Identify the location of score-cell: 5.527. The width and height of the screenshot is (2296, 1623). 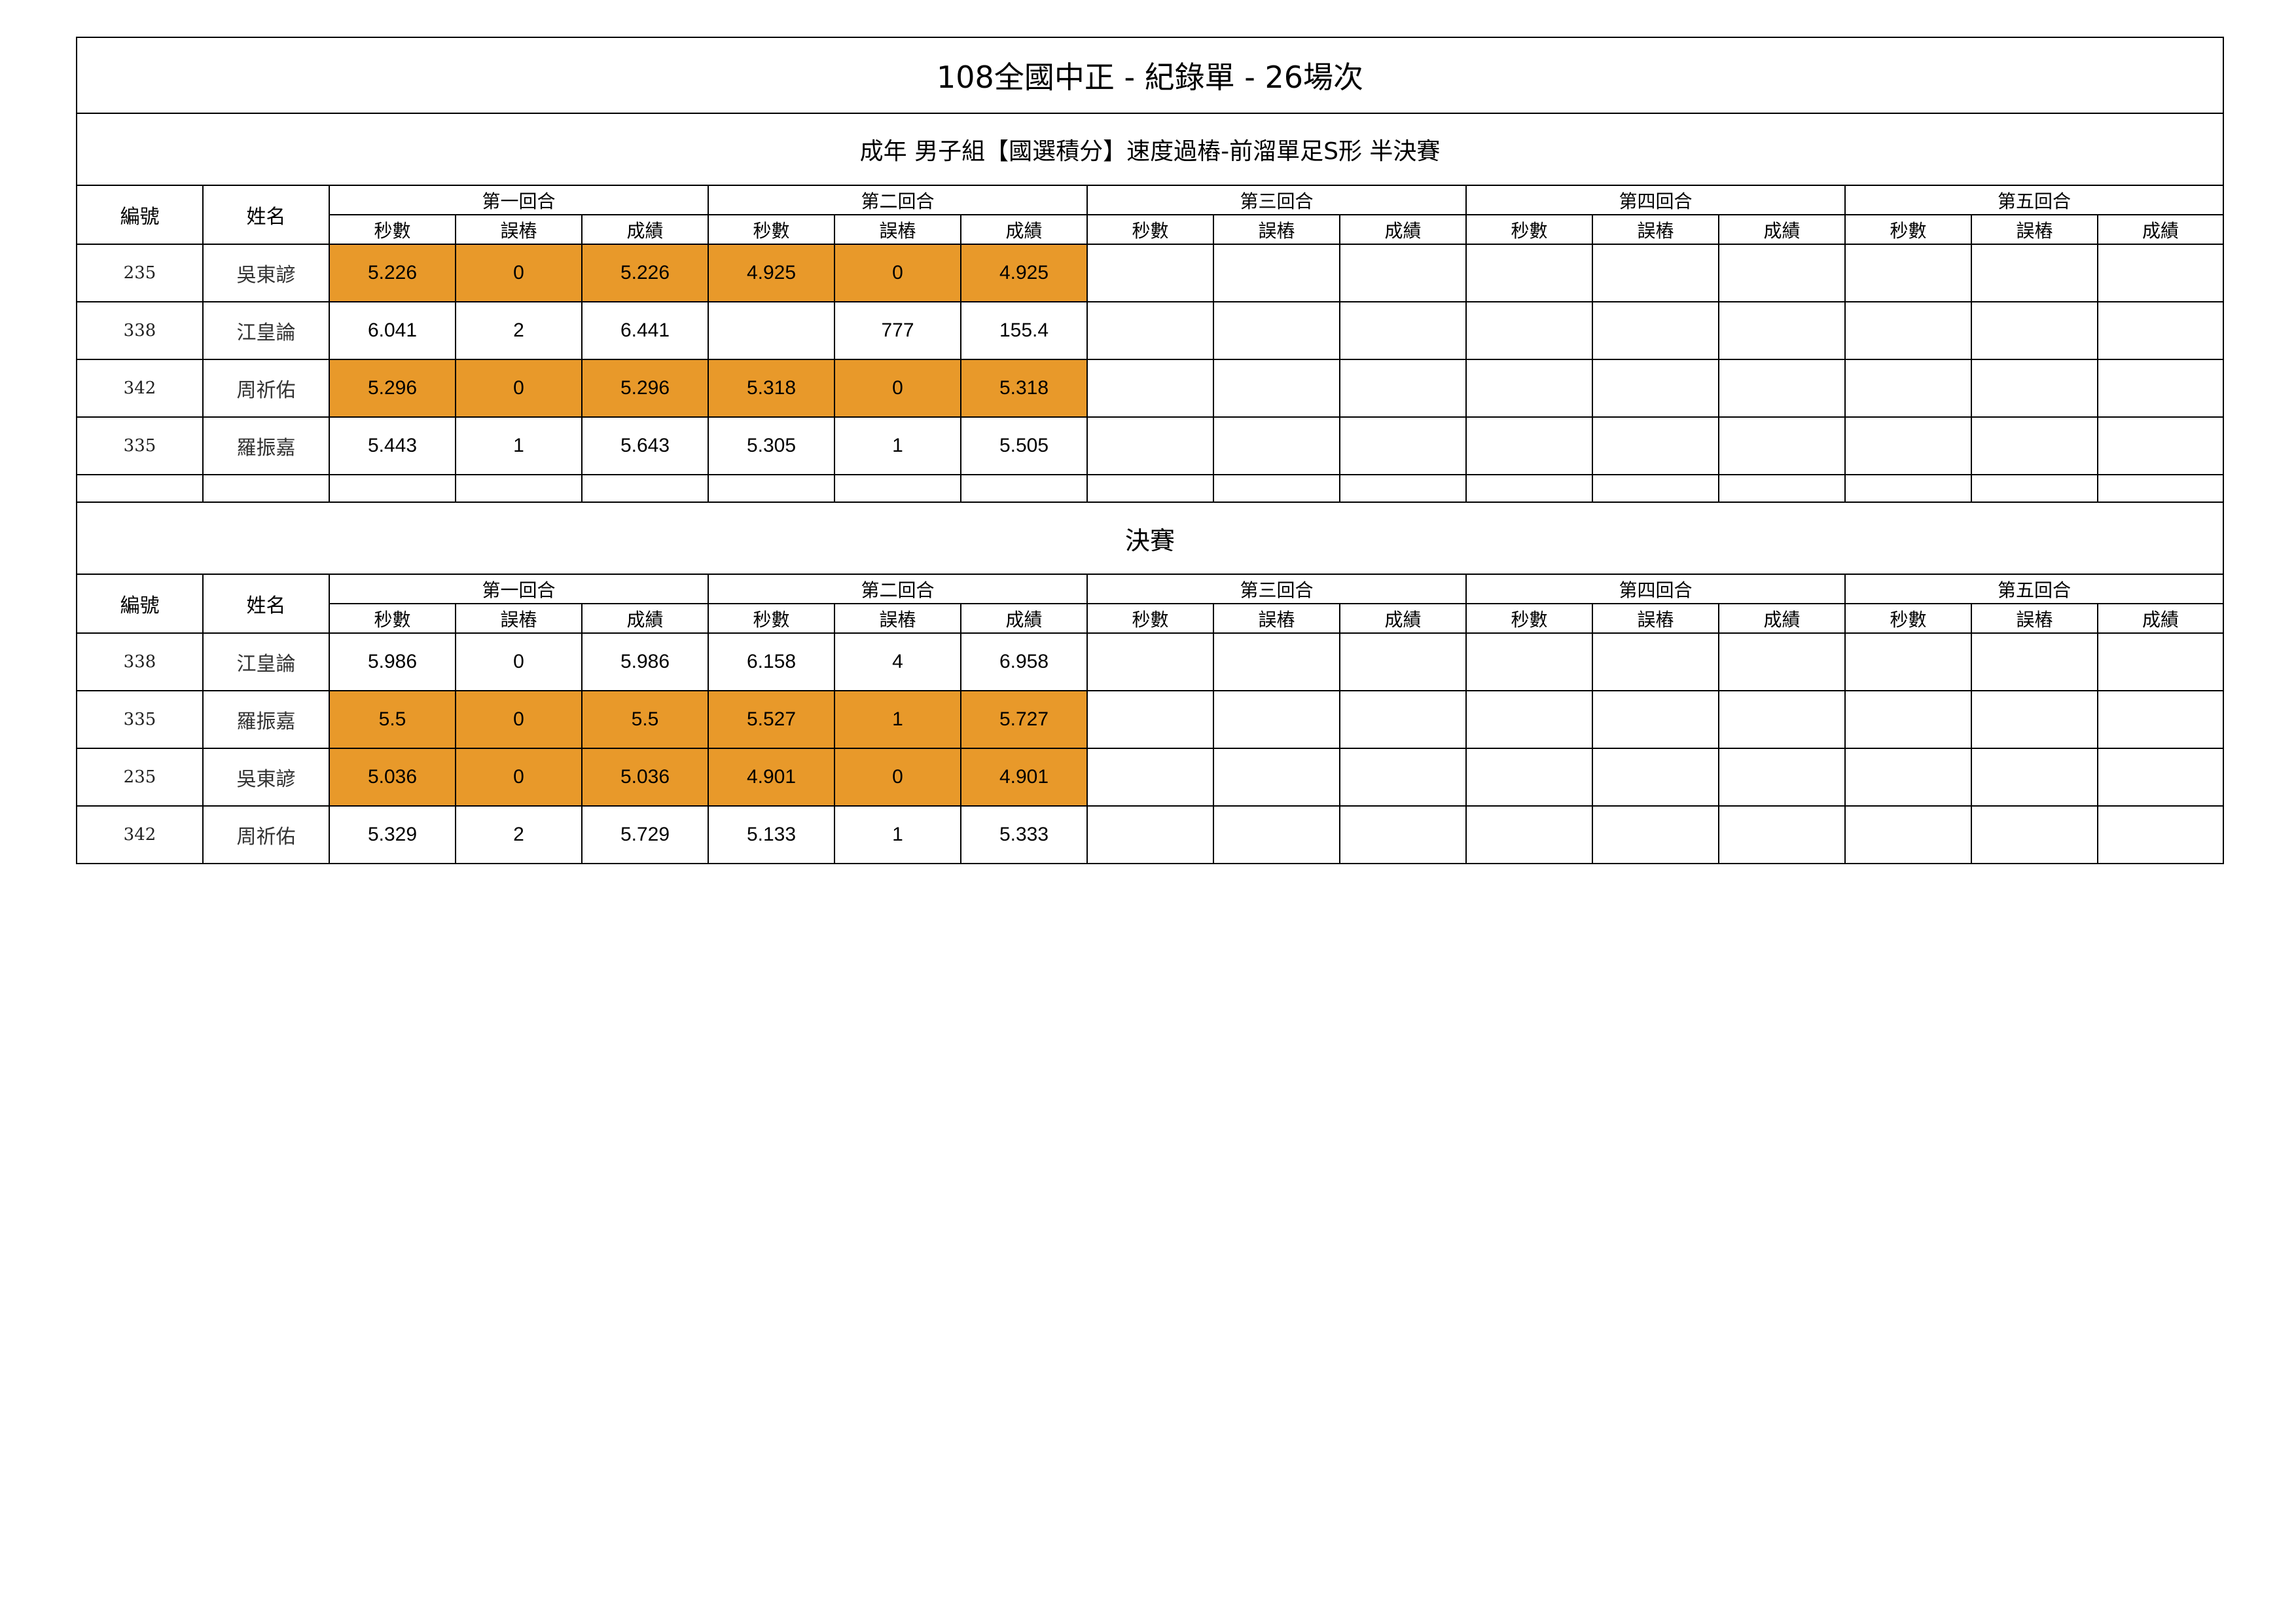
(771, 719).